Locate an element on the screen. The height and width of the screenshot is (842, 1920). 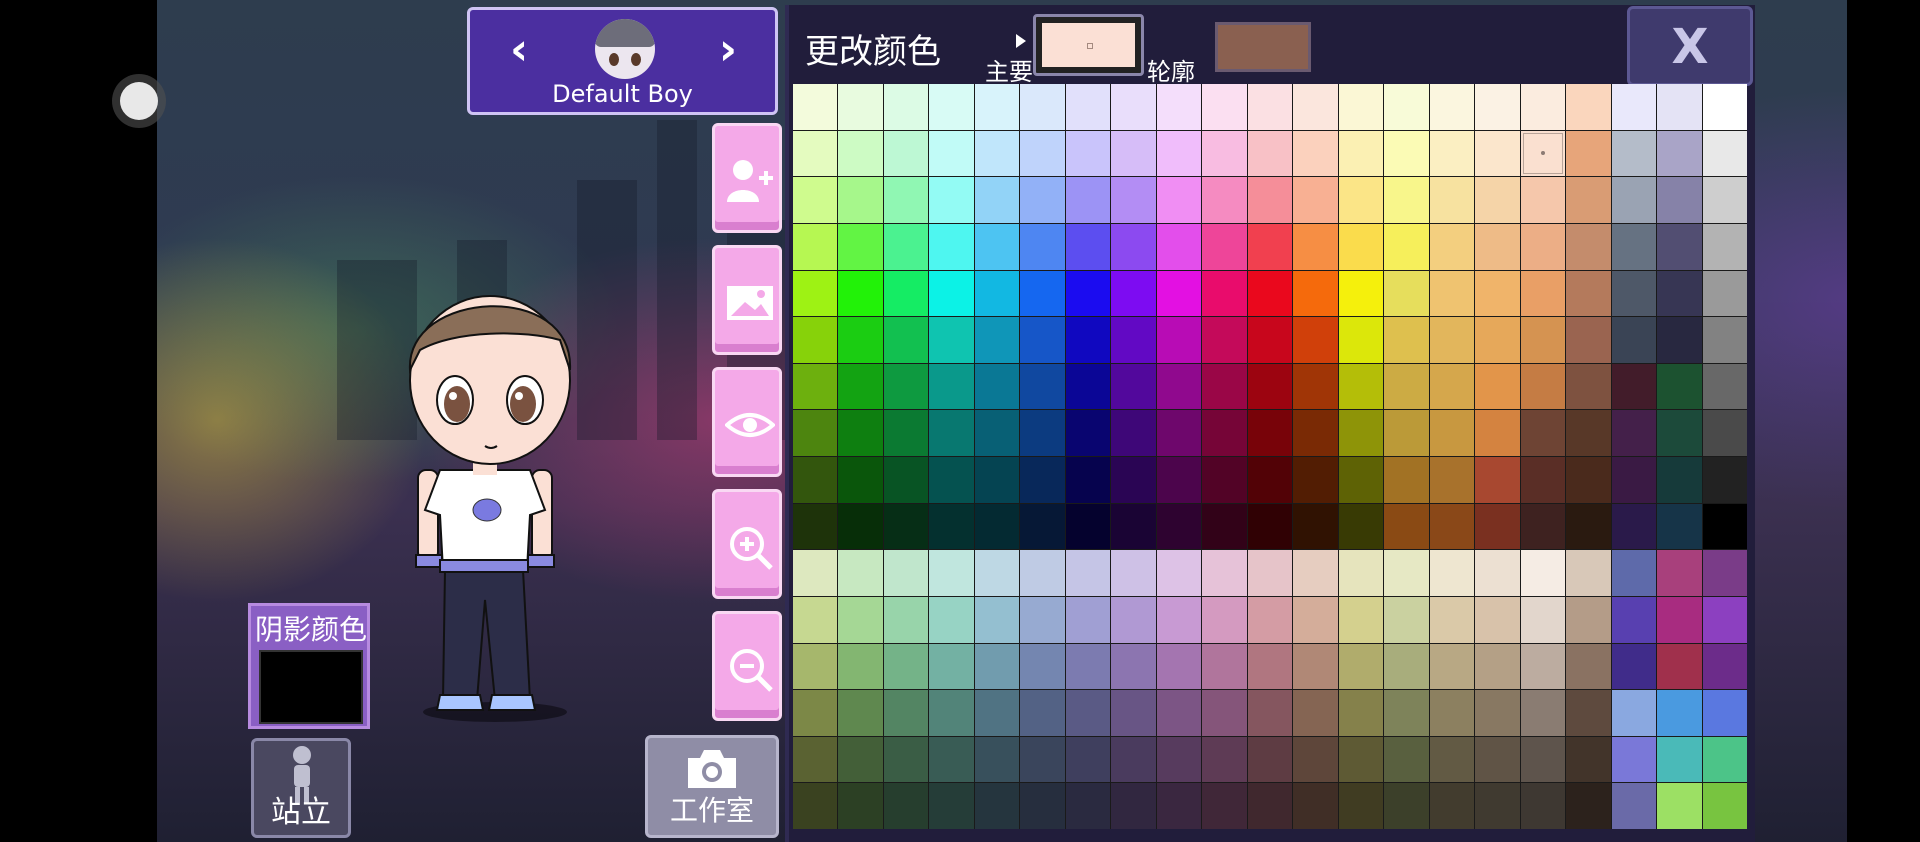
outline-color-swatch is located at coordinates (1263, 47).